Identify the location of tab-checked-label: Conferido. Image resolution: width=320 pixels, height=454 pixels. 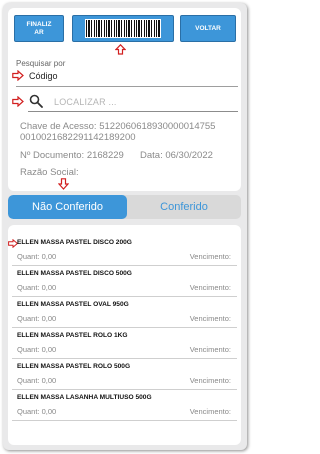
(184, 207).